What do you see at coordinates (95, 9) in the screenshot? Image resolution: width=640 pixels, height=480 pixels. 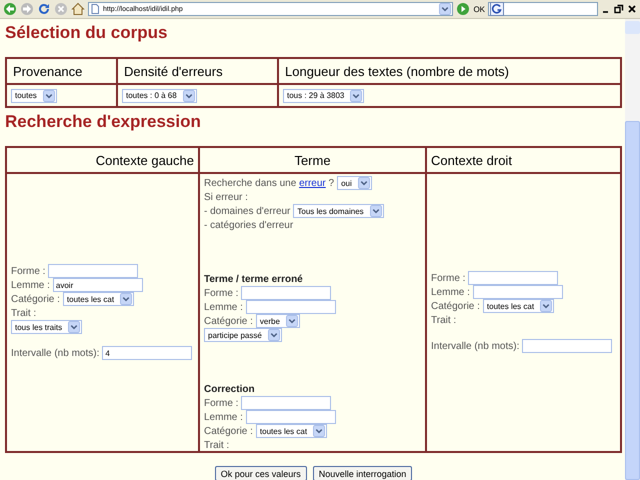 I see `page-icon` at bounding box center [95, 9].